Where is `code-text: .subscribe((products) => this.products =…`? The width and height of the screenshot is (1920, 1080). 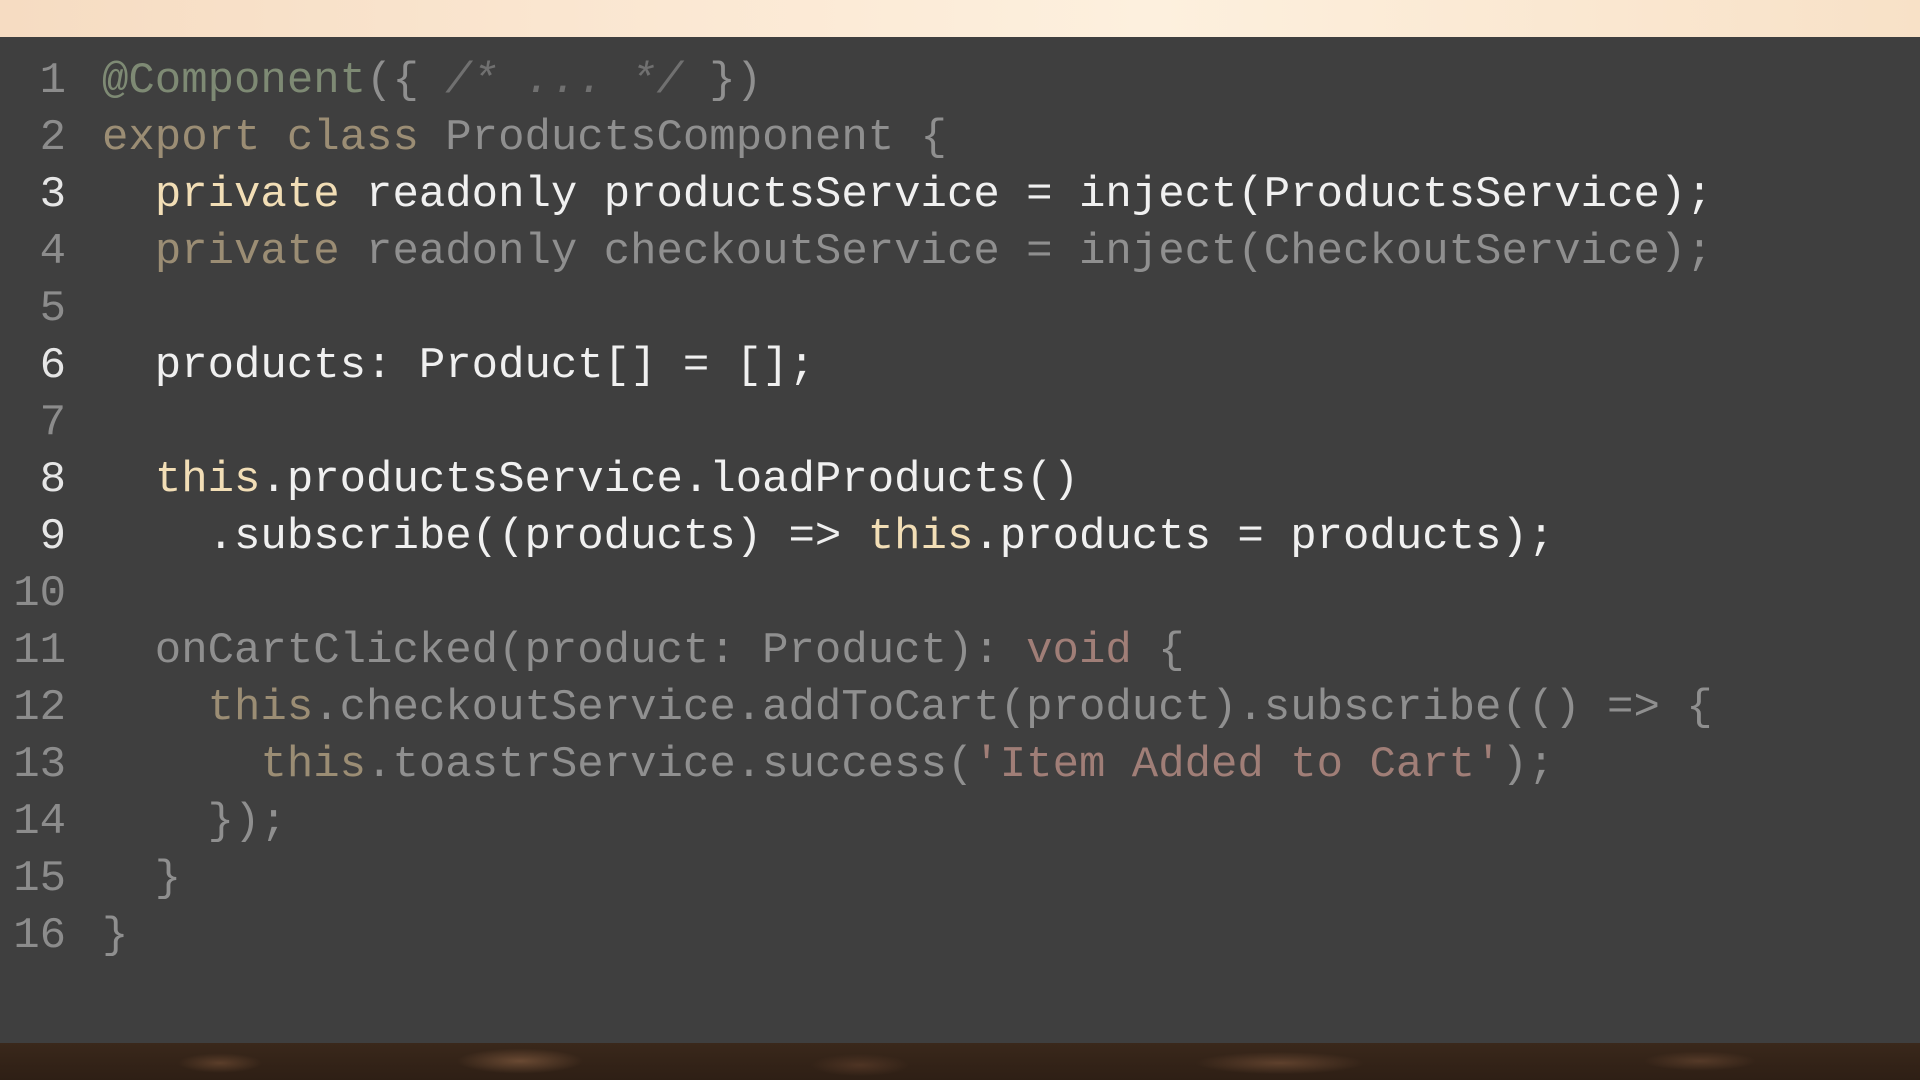
code-text: .subscribe((products) => this.products =… is located at coordinates (828, 537).